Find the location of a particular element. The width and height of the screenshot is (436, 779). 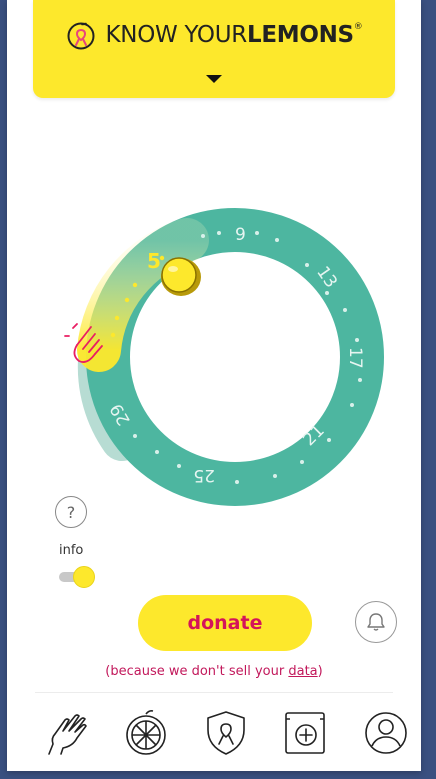

tabbar-divider is located at coordinates (214, 692).